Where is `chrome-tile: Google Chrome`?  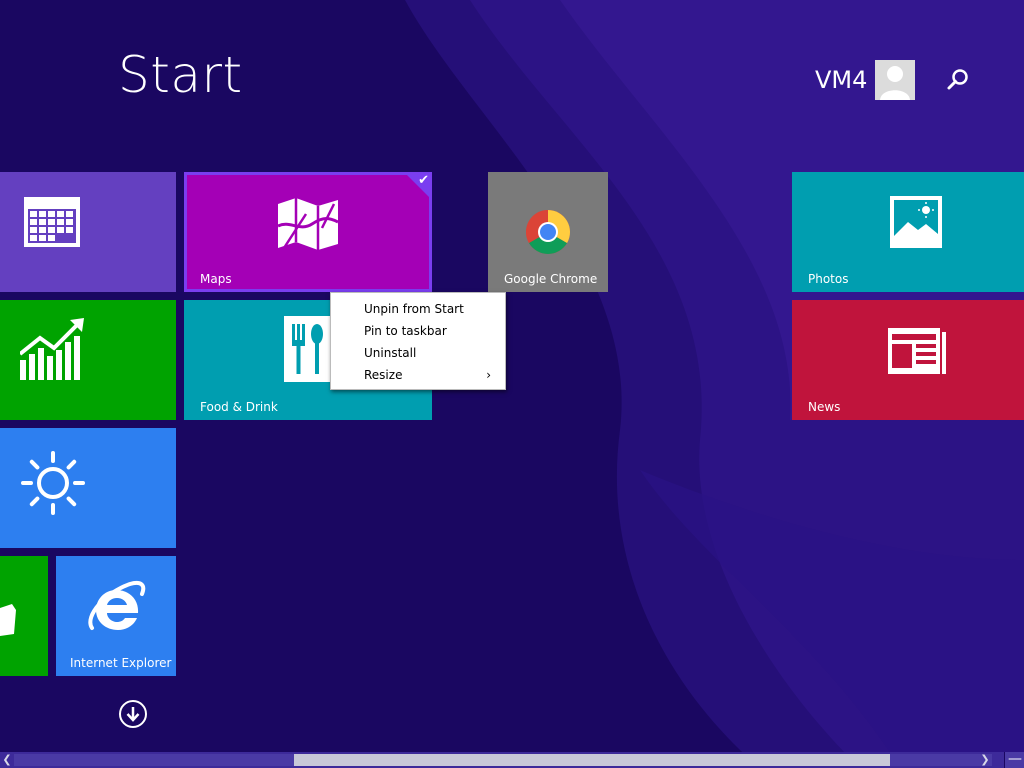 chrome-tile: Google Chrome is located at coordinates (548, 232).